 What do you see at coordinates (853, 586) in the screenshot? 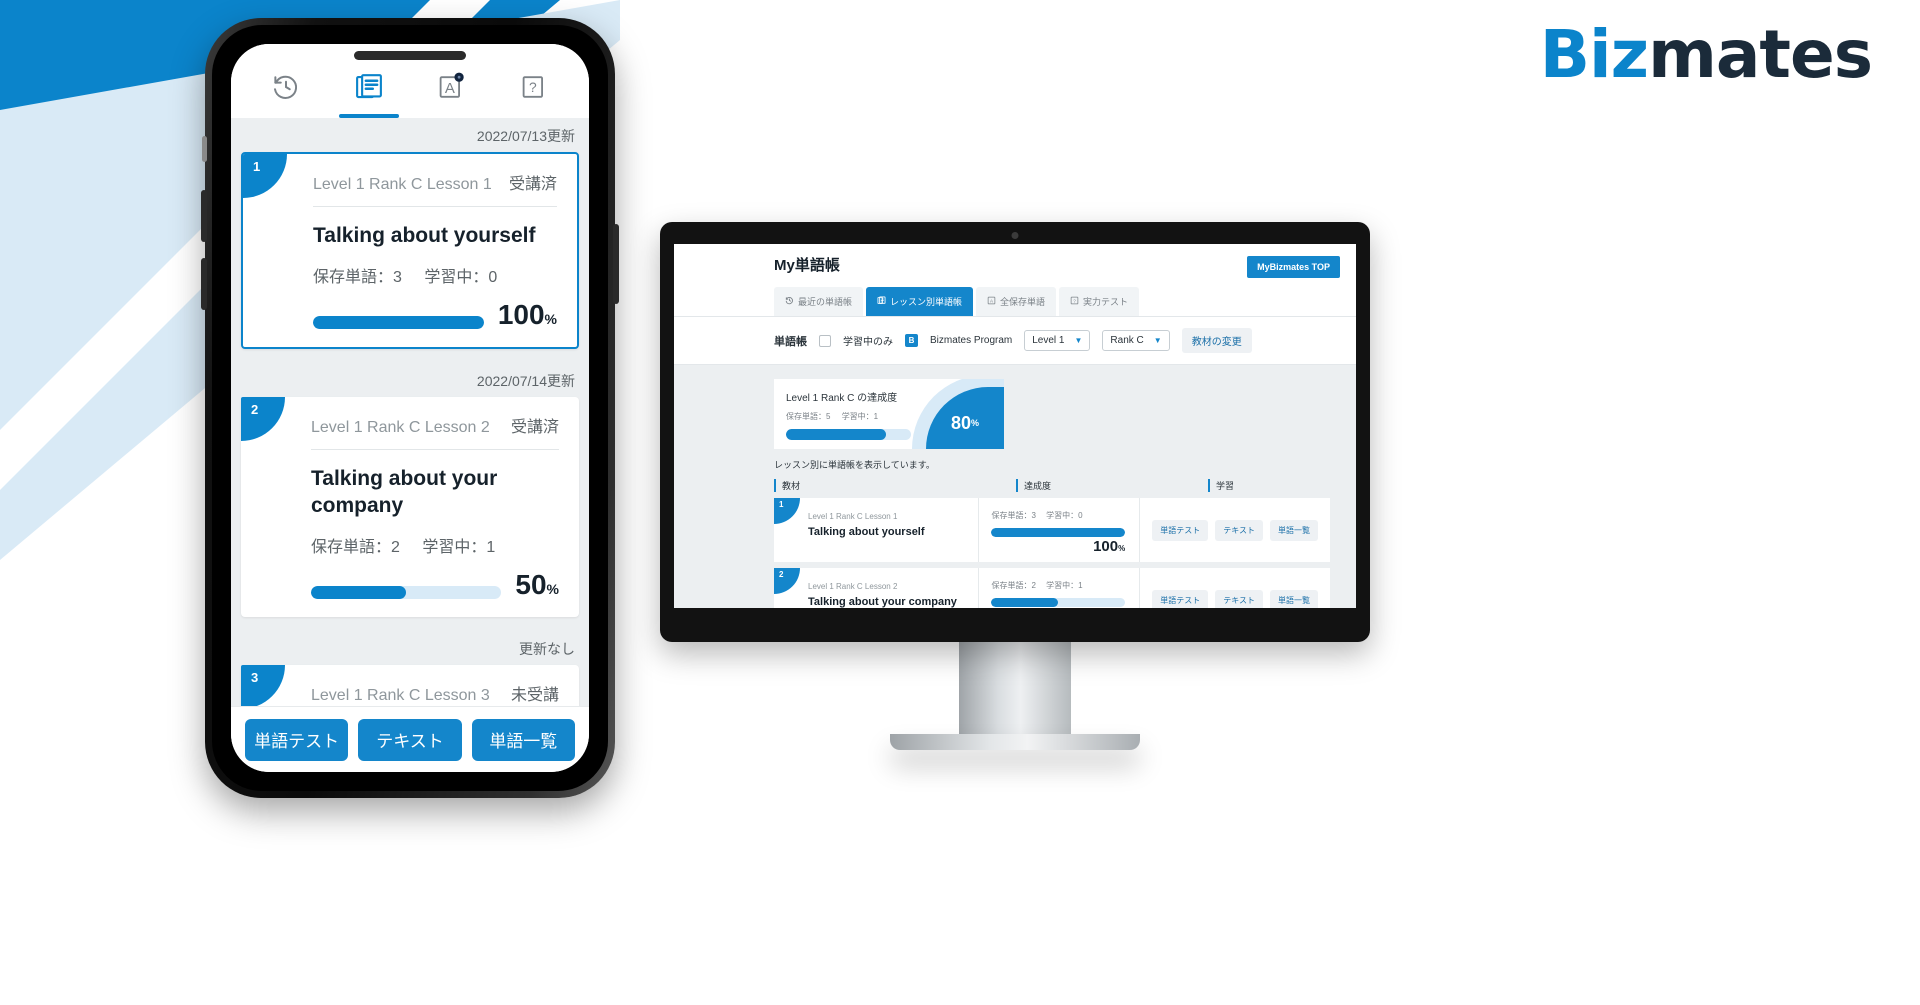
I see `row-lesson-meta: Level 1 Rank C Lesson 2` at bounding box center [853, 586].